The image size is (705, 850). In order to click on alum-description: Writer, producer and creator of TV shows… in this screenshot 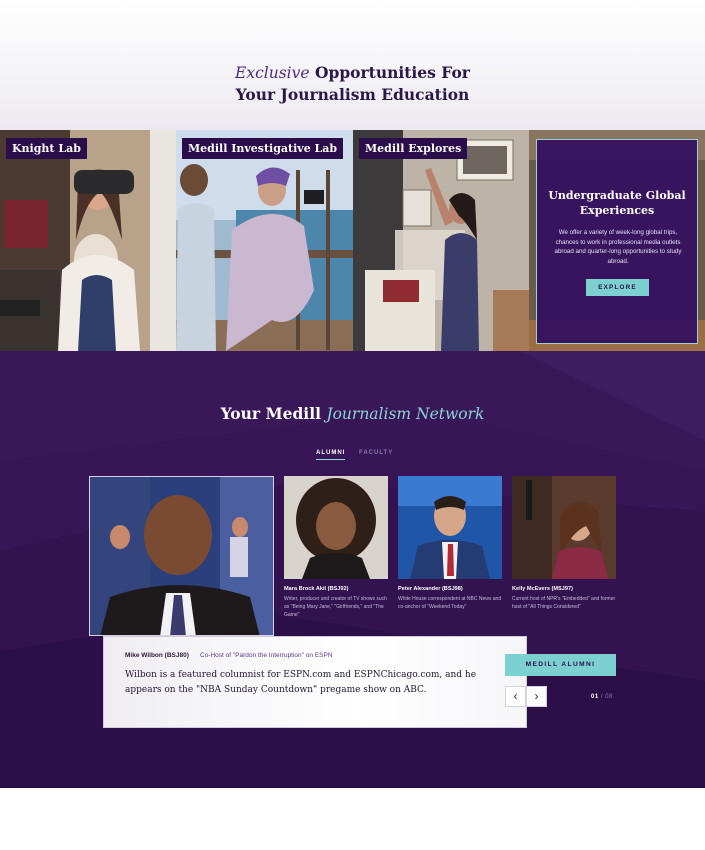, I will do `click(335, 607)`.